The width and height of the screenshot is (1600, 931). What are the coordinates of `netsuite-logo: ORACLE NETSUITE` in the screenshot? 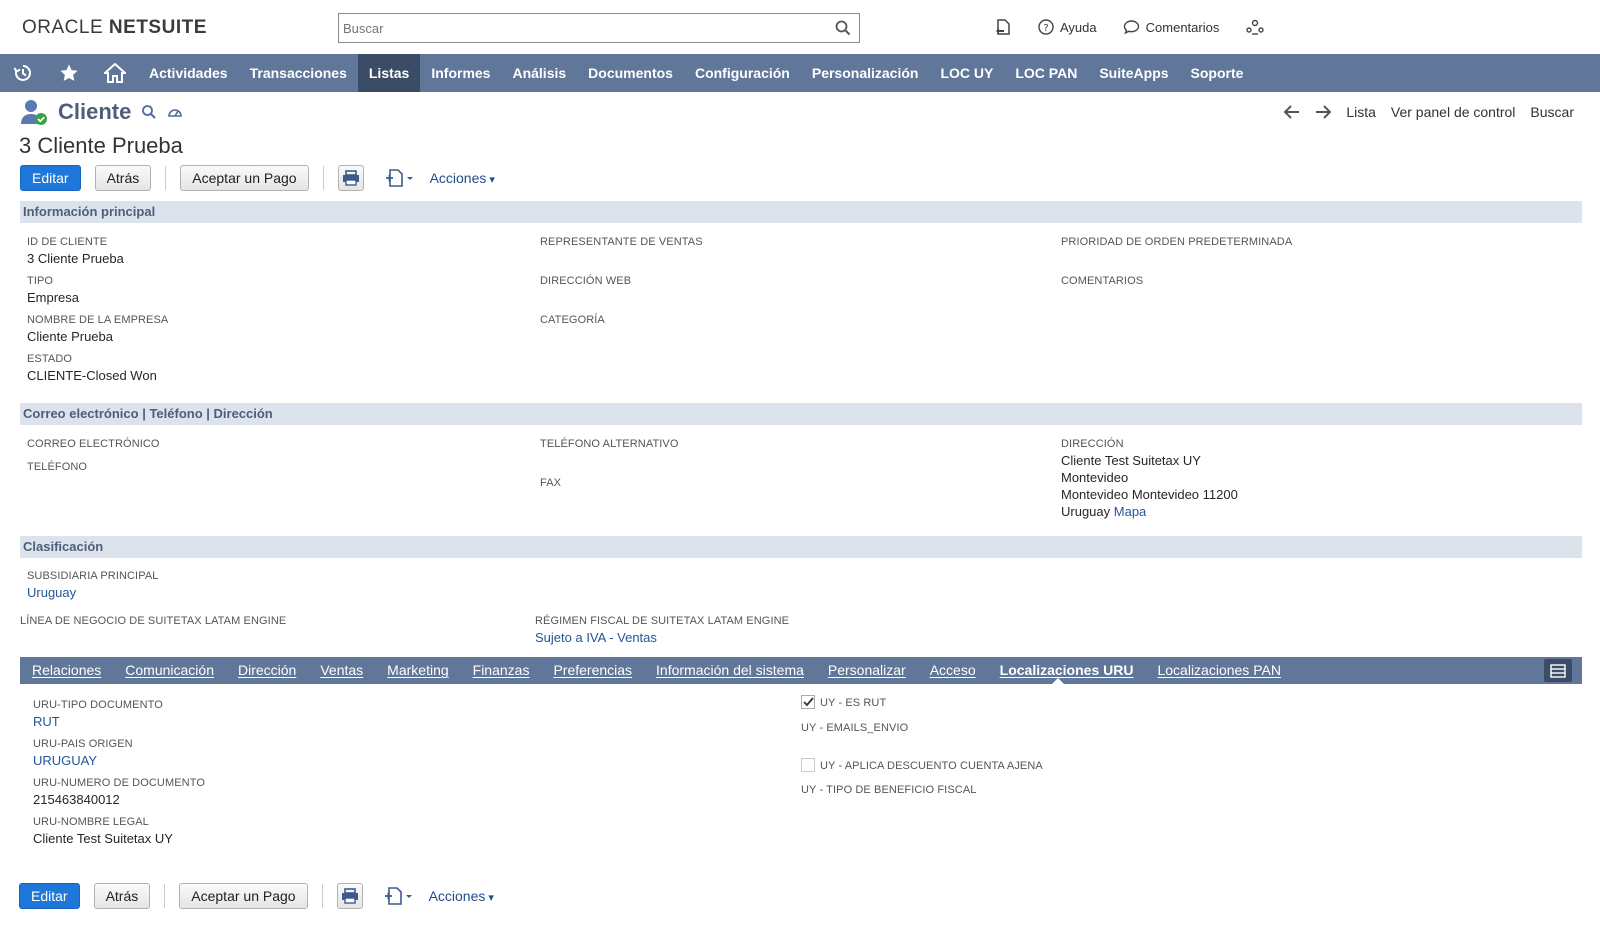 It's located at (114, 28).